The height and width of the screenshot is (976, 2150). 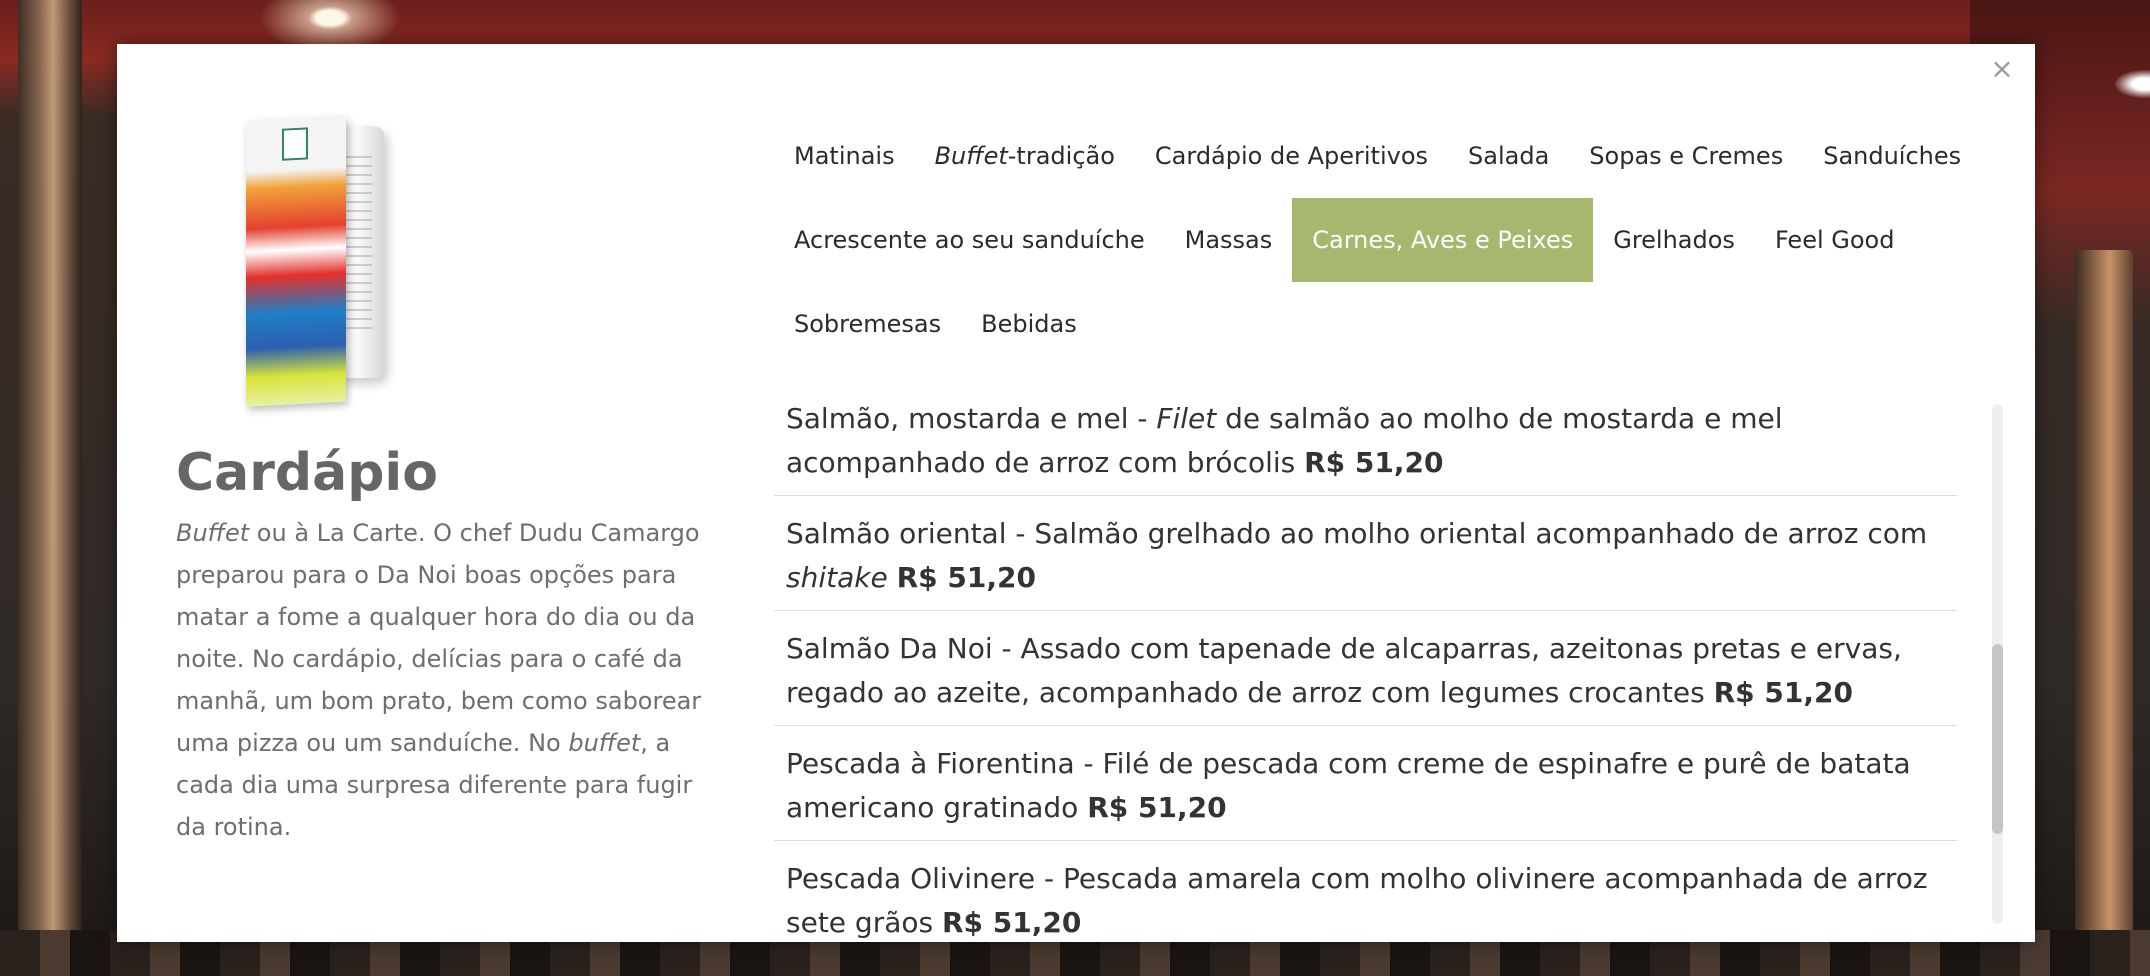 What do you see at coordinates (1892, 156) in the screenshot?
I see `tab-sanduiches: Sanduíches` at bounding box center [1892, 156].